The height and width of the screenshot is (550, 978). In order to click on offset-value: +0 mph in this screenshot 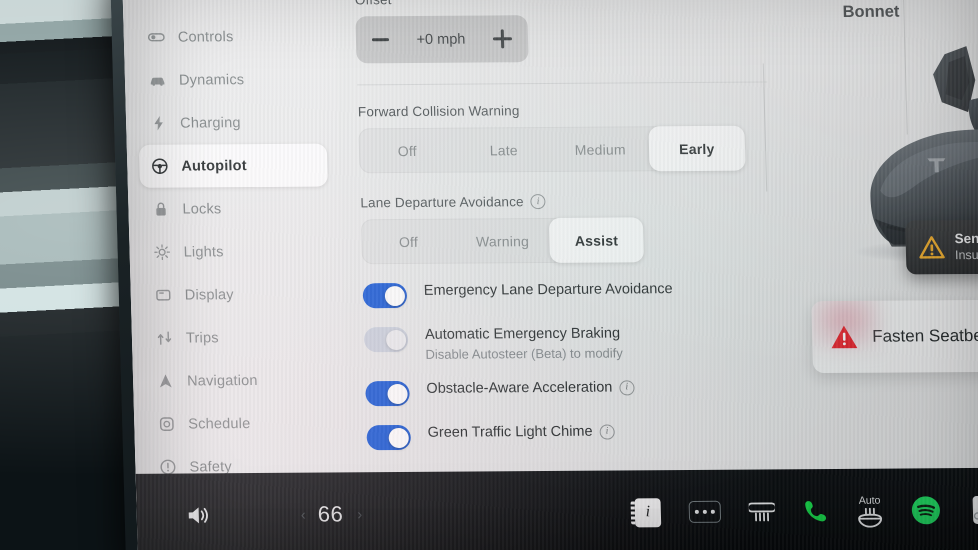, I will do `click(441, 39)`.